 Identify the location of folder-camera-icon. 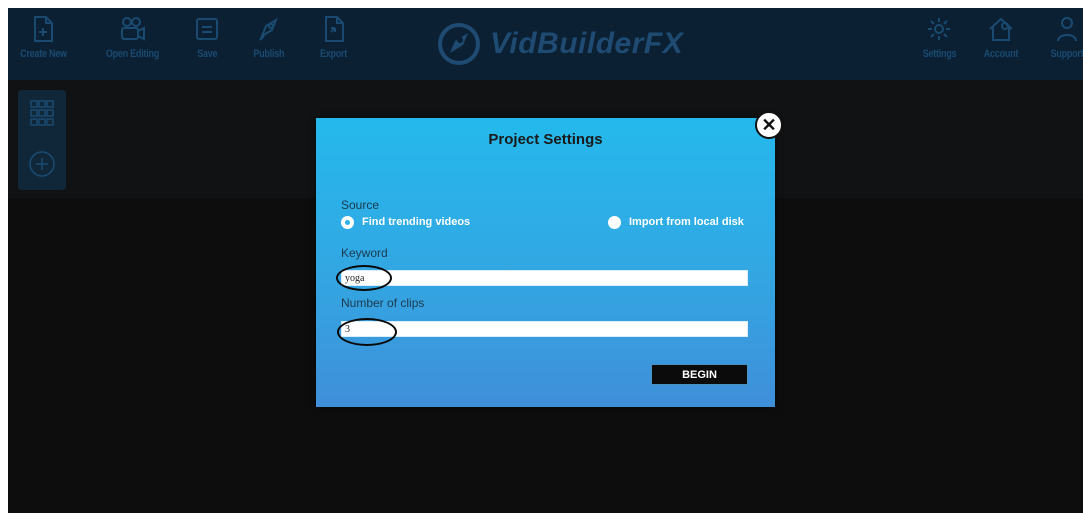
(133, 29).